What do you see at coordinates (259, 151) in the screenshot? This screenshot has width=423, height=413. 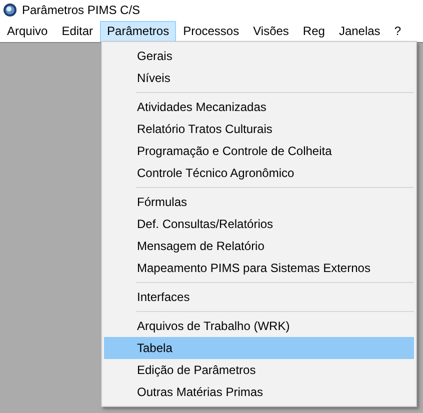 I see `menu-item: Programação e Controle de Colheita` at bounding box center [259, 151].